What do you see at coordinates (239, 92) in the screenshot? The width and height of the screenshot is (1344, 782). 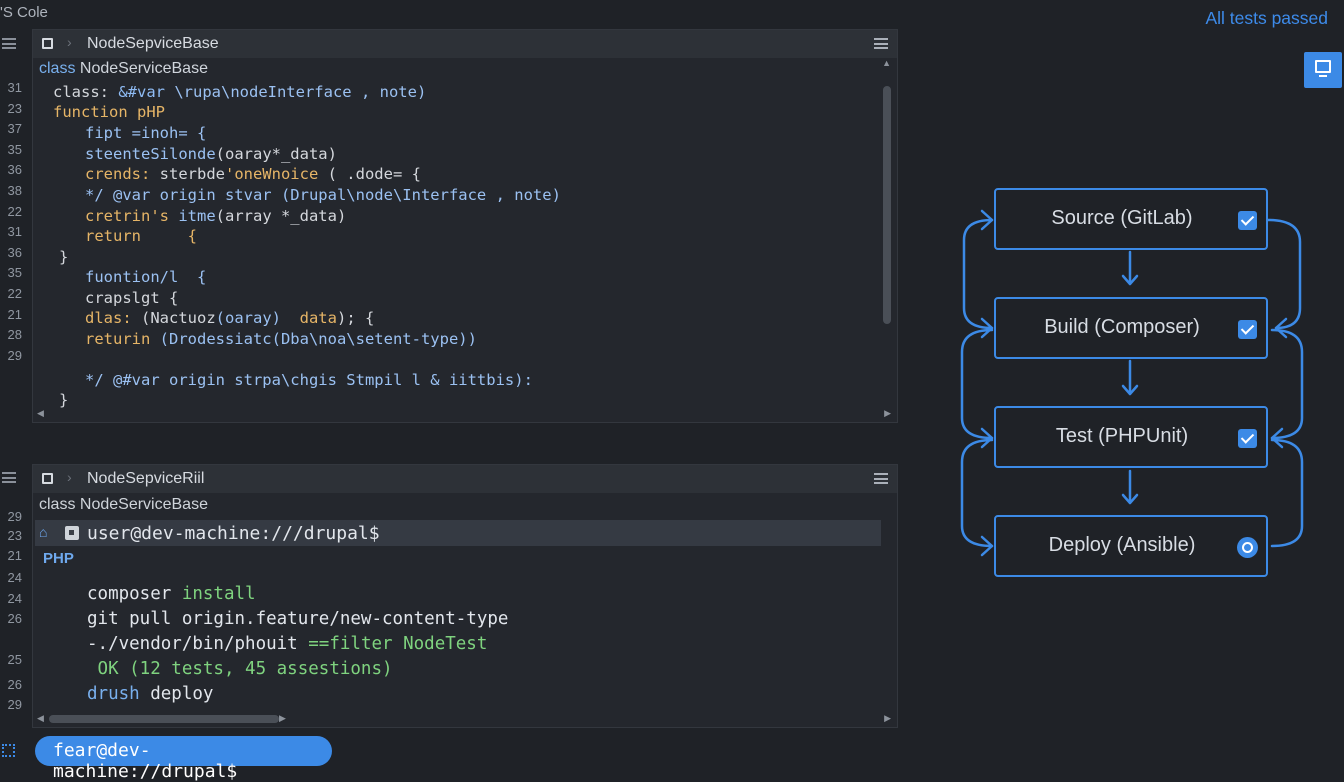 I see `code-line: class: &#var \rupa\nodeInterface , note)` at bounding box center [239, 92].